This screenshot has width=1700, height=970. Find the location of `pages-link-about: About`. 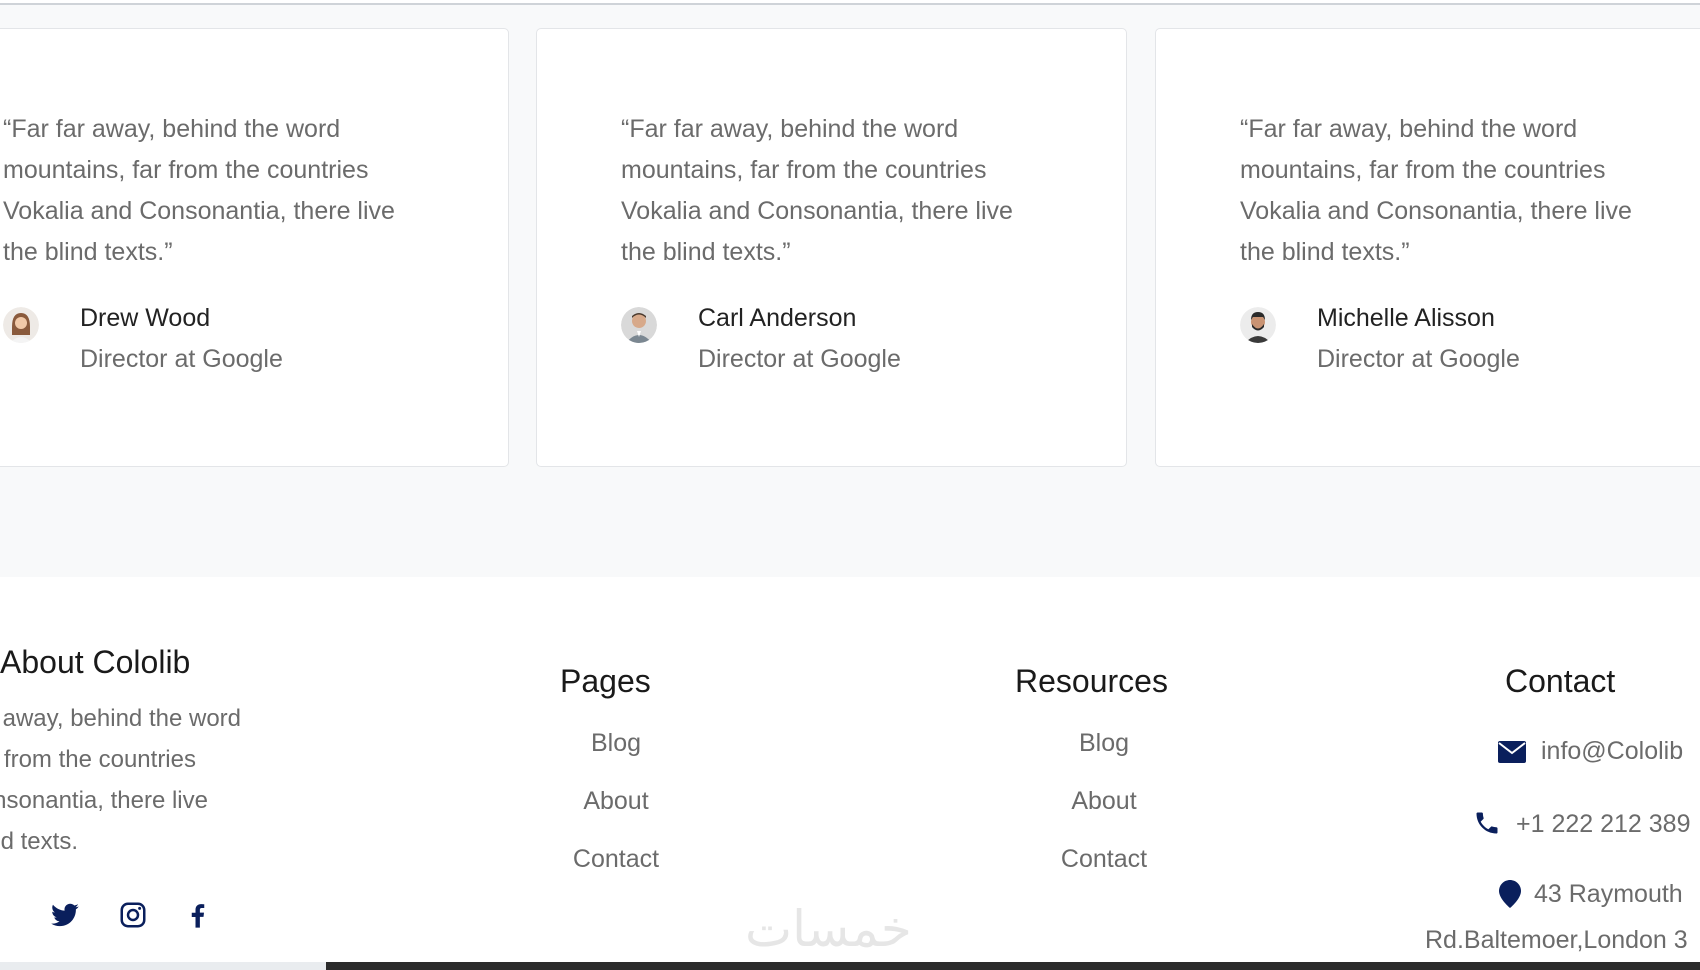

pages-link-about: About is located at coordinates (616, 801).